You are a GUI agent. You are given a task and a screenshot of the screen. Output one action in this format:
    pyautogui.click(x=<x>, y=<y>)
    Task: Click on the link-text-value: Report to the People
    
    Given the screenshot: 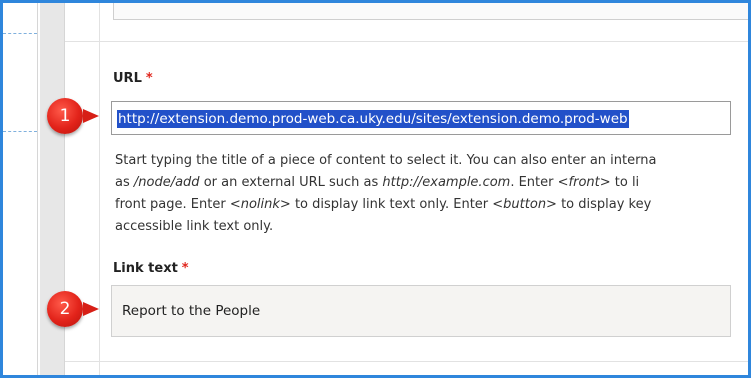 What is the action you would take?
    pyautogui.click(x=191, y=311)
    